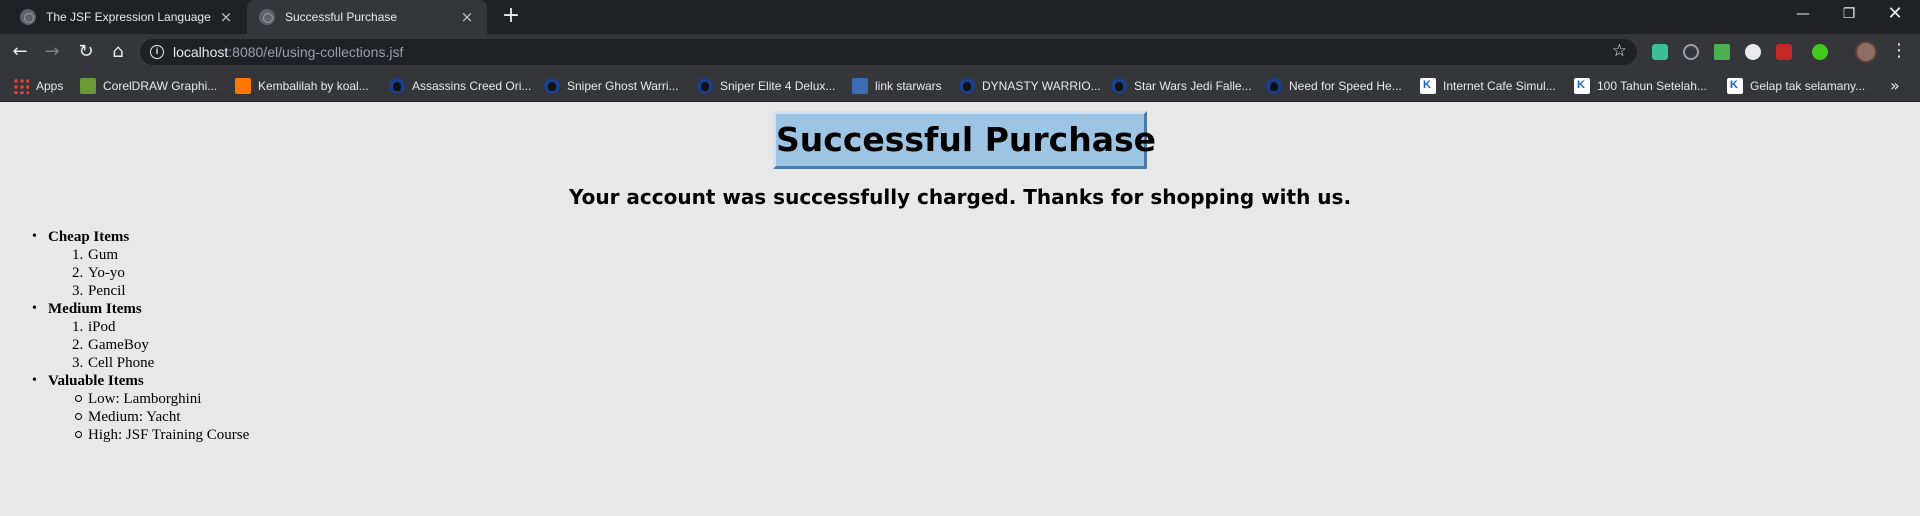 This screenshot has width=1920, height=516. What do you see at coordinates (267, 17) in the screenshot?
I see `globe-icon` at bounding box center [267, 17].